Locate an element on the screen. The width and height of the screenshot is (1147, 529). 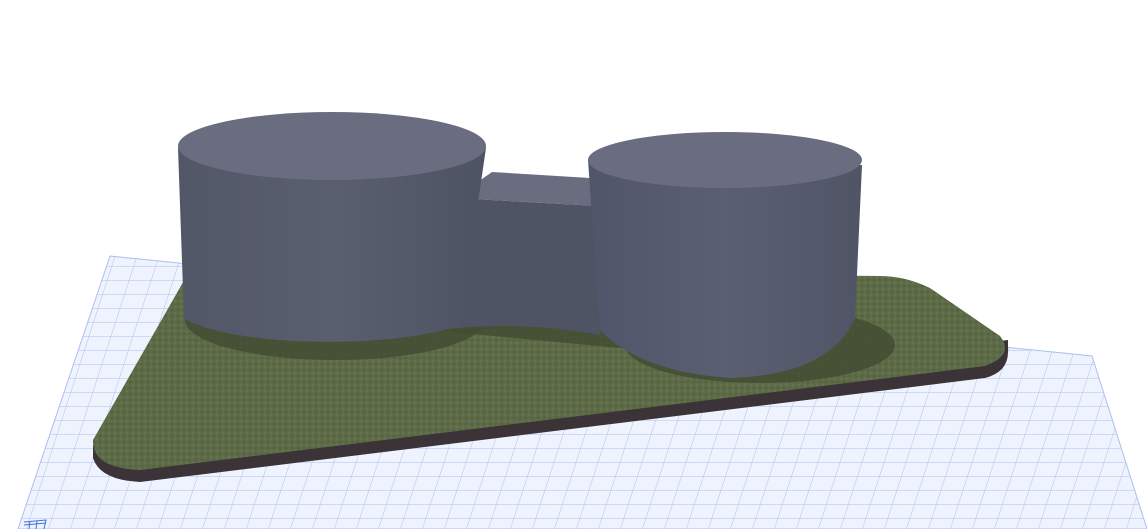
right-tower-roof is located at coordinates (725, 160).